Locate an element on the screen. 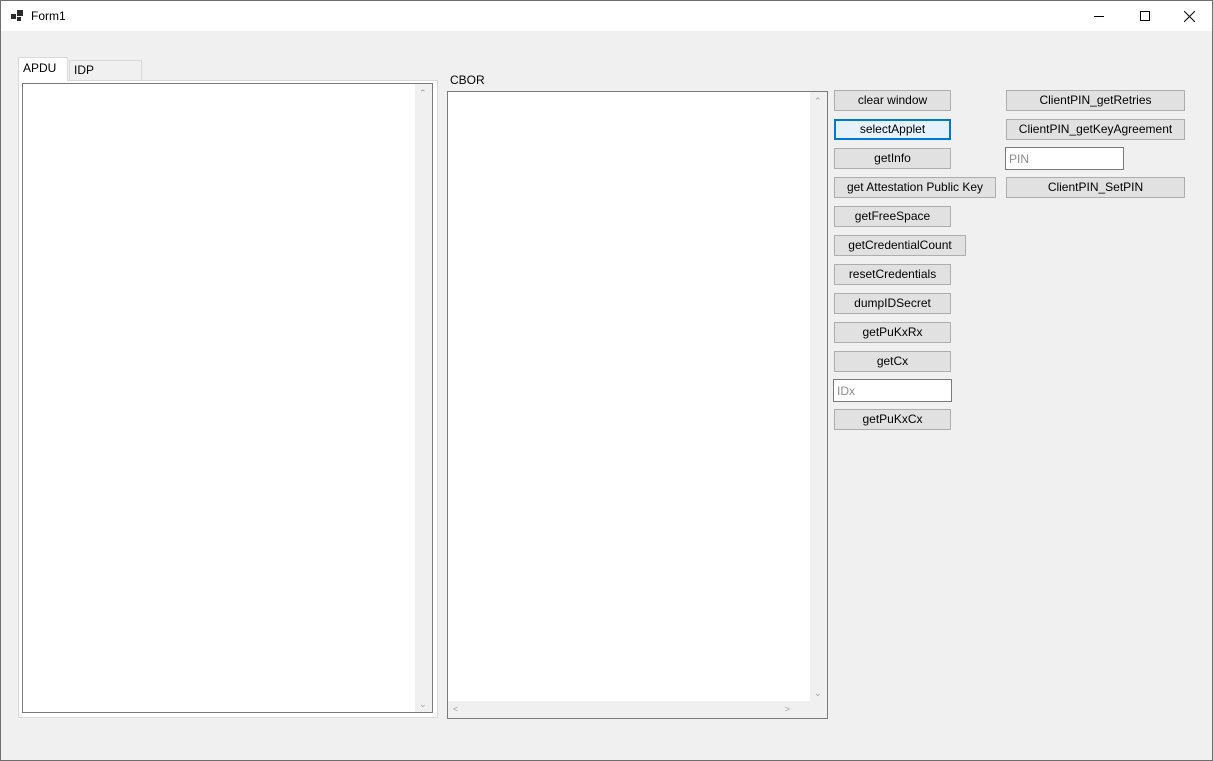  clear-window-button: clear window is located at coordinates (892, 100).